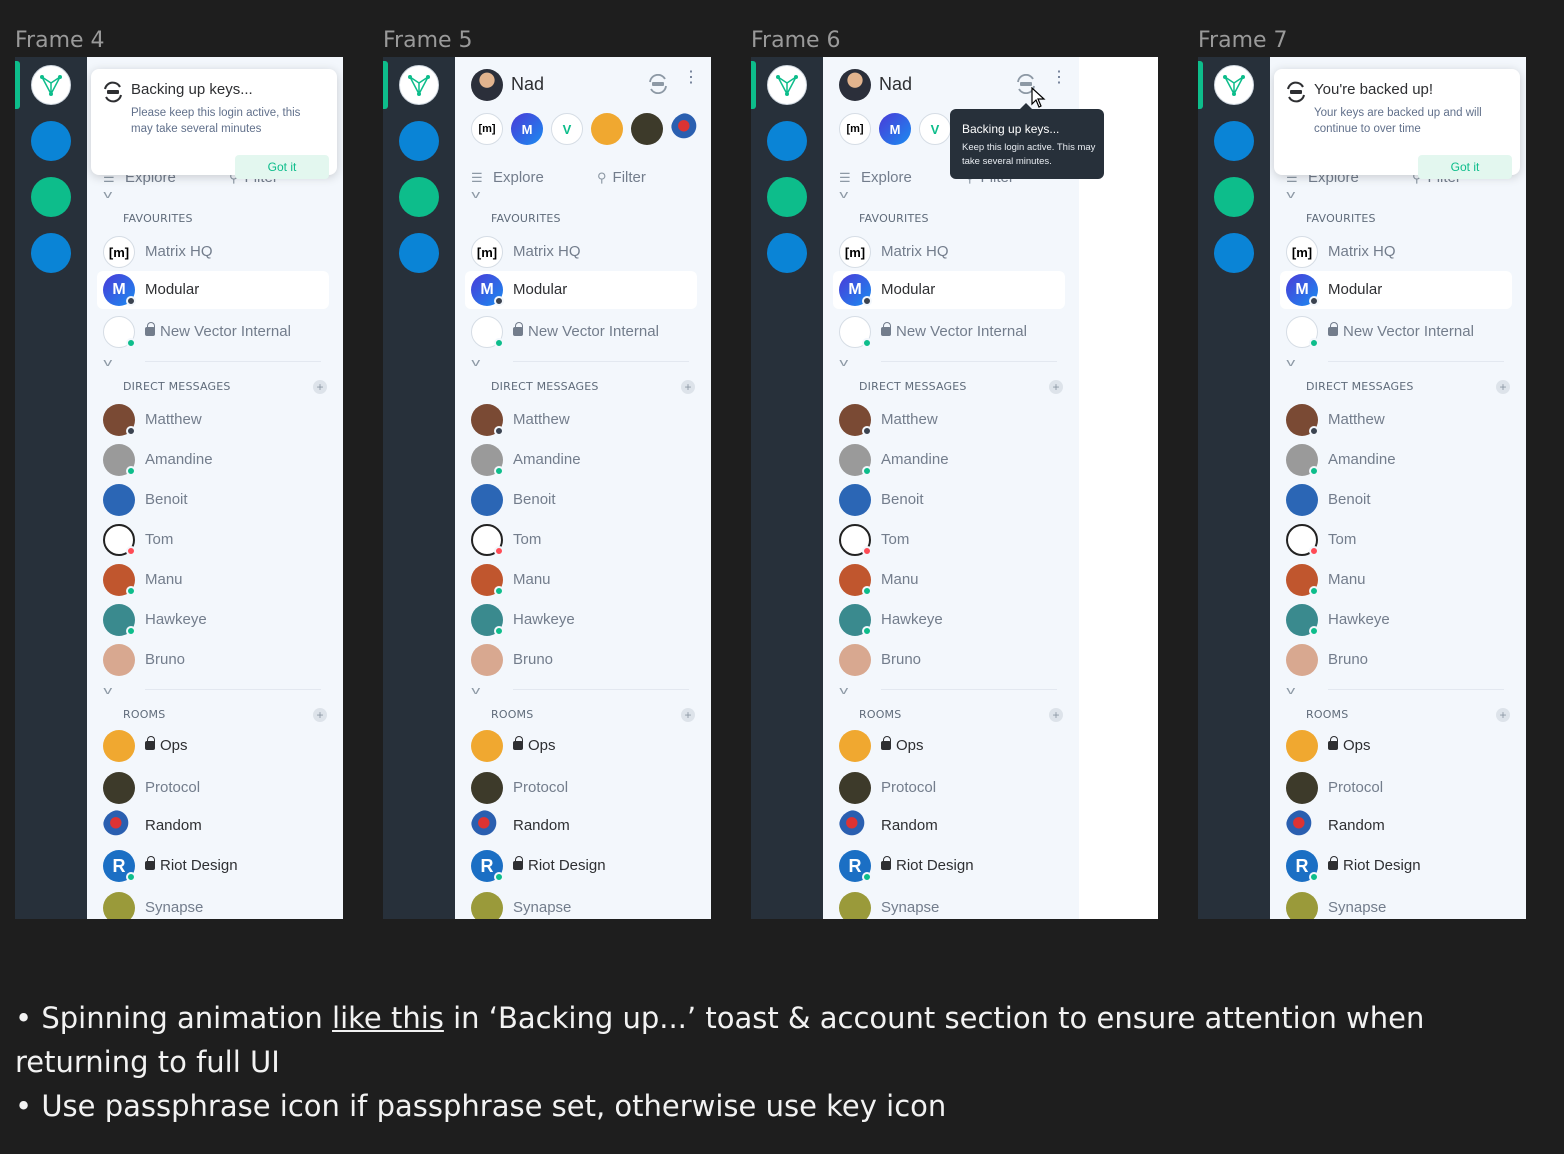  Describe the element at coordinates (388, 1018) in the screenshot. I see `like-this-link: like this` at that location.